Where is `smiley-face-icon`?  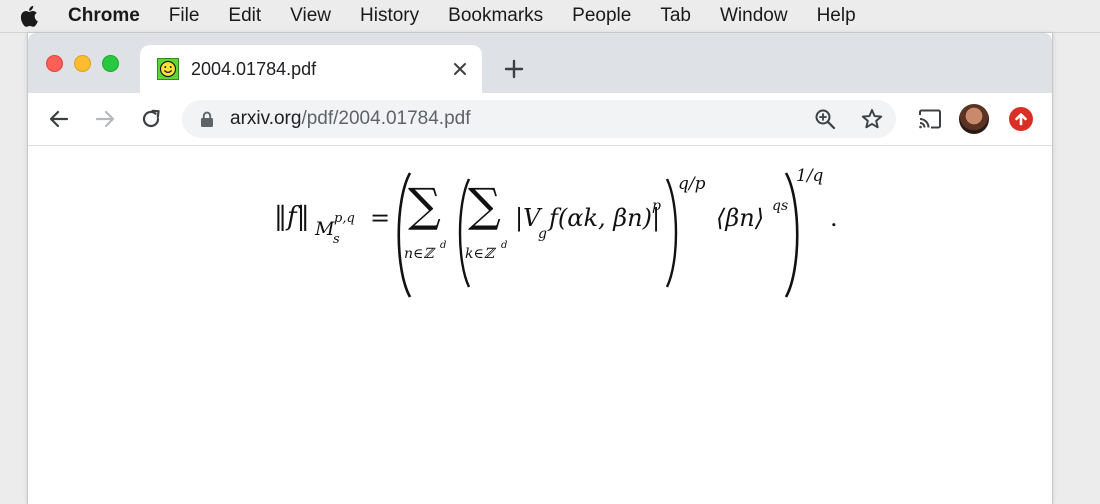
smiley-face-icon is located at coordinates (168, 69).